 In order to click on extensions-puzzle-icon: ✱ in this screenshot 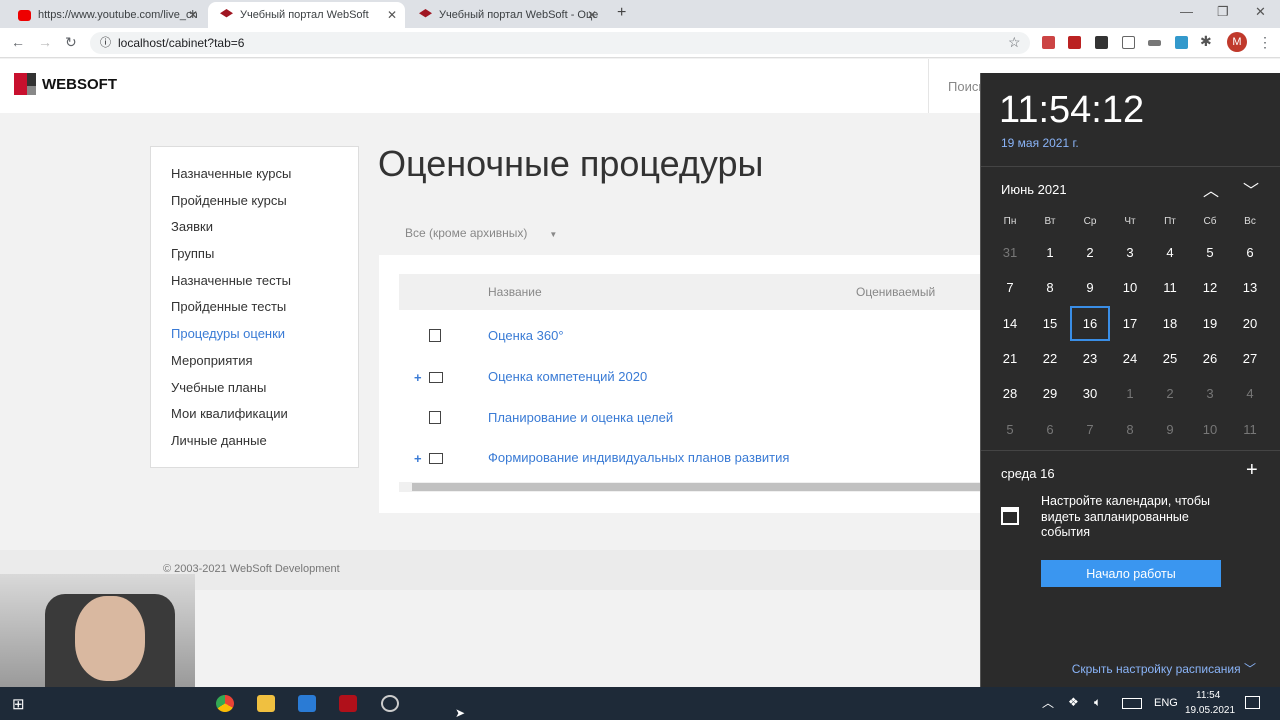, I will do `click(1206, 41)`.